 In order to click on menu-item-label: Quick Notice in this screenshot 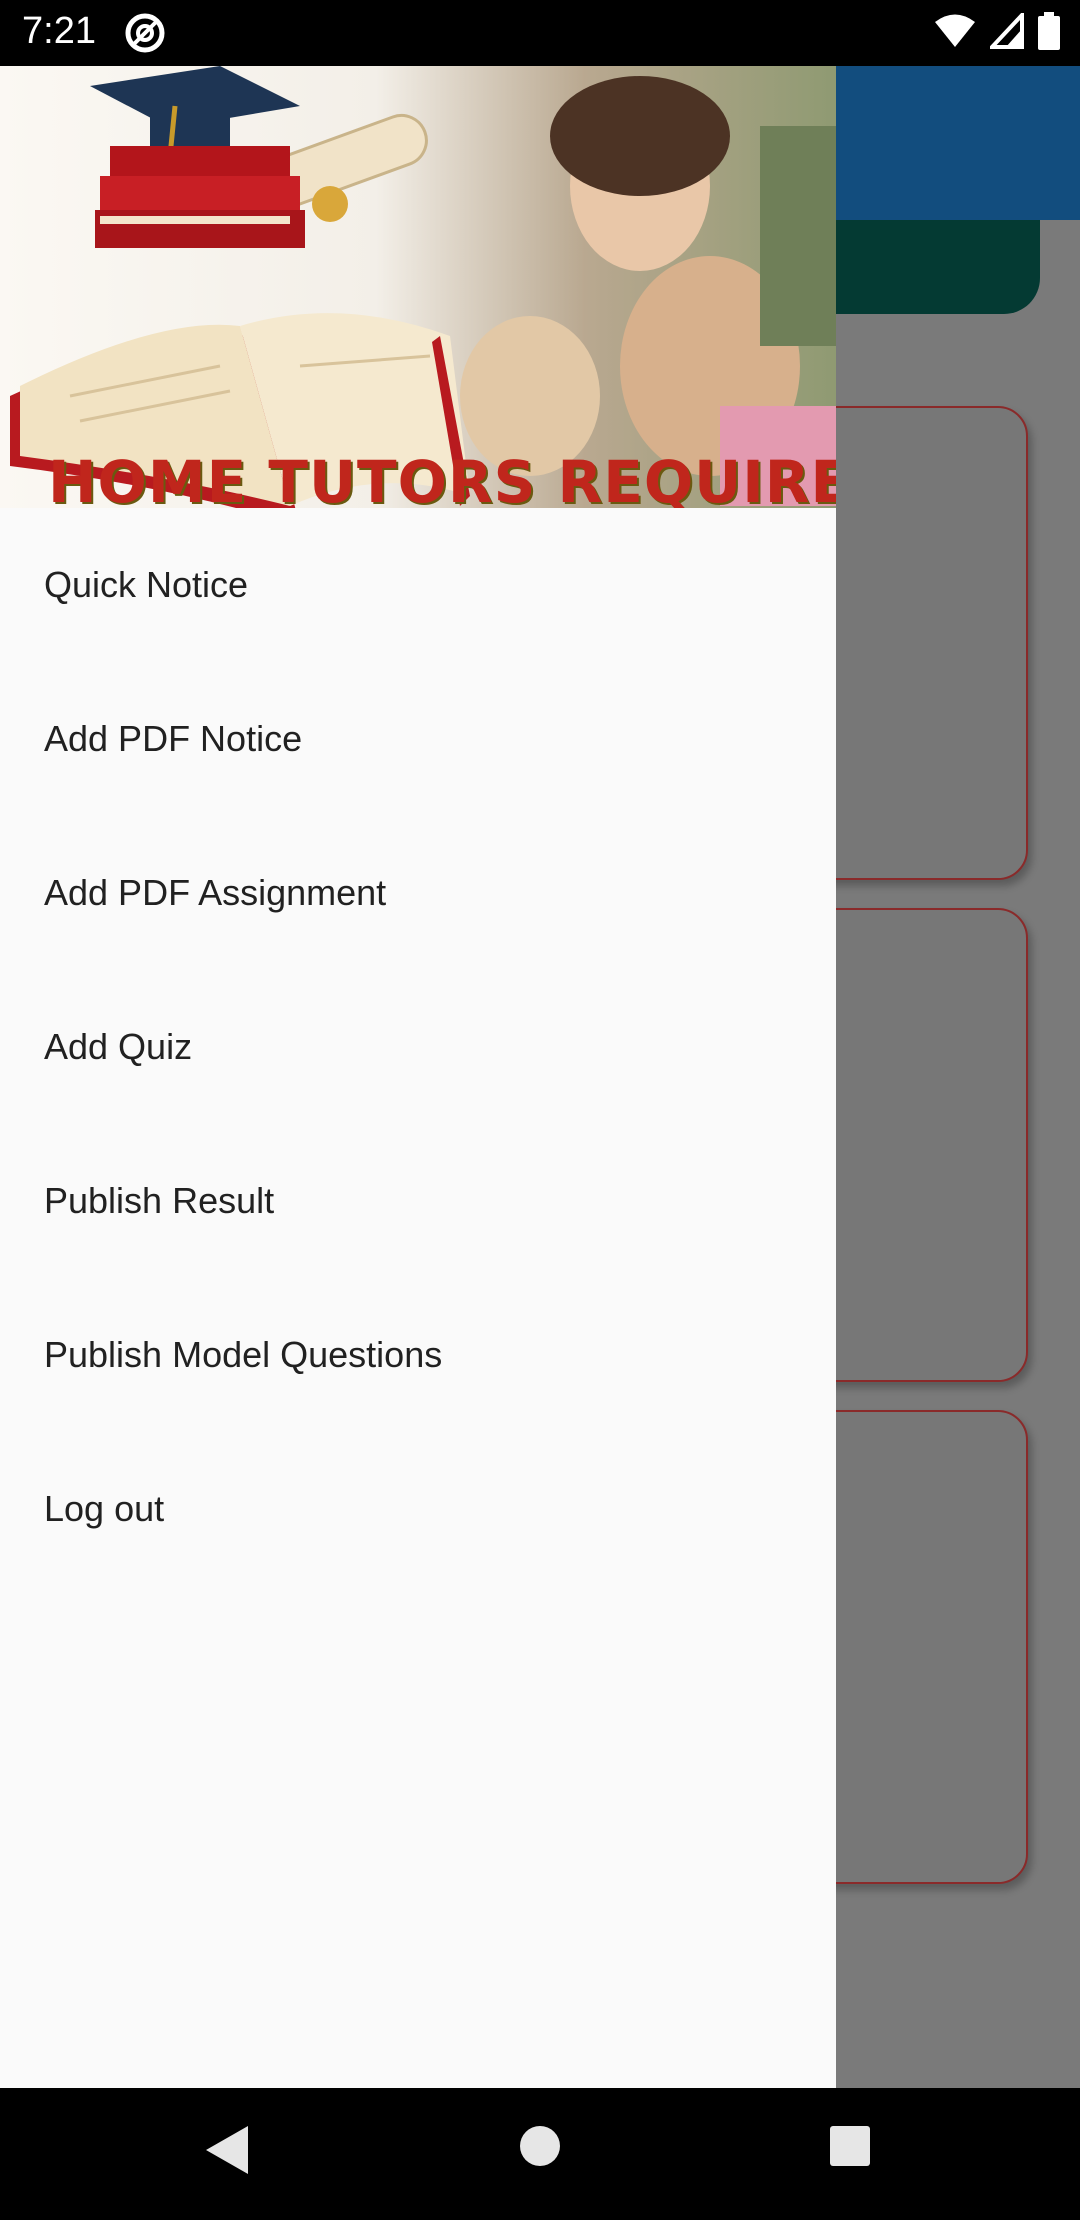, I will do `click(146, 584)`.